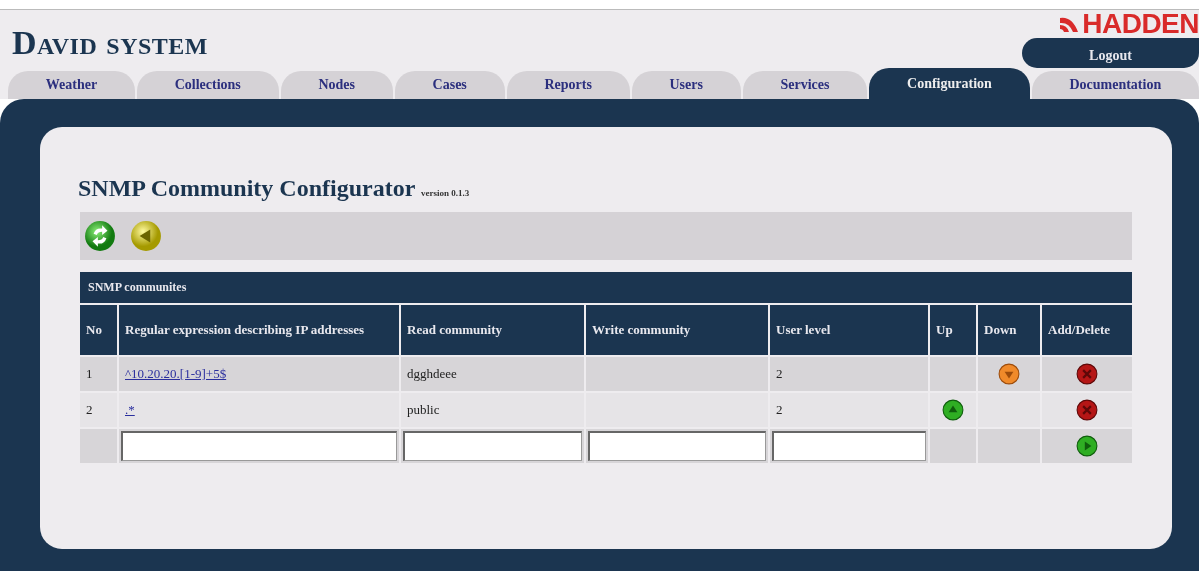  What do you see at coordinates (492, 330) in the screenshot?
I see `column-header: Read community` at bounding box center [492, 330].